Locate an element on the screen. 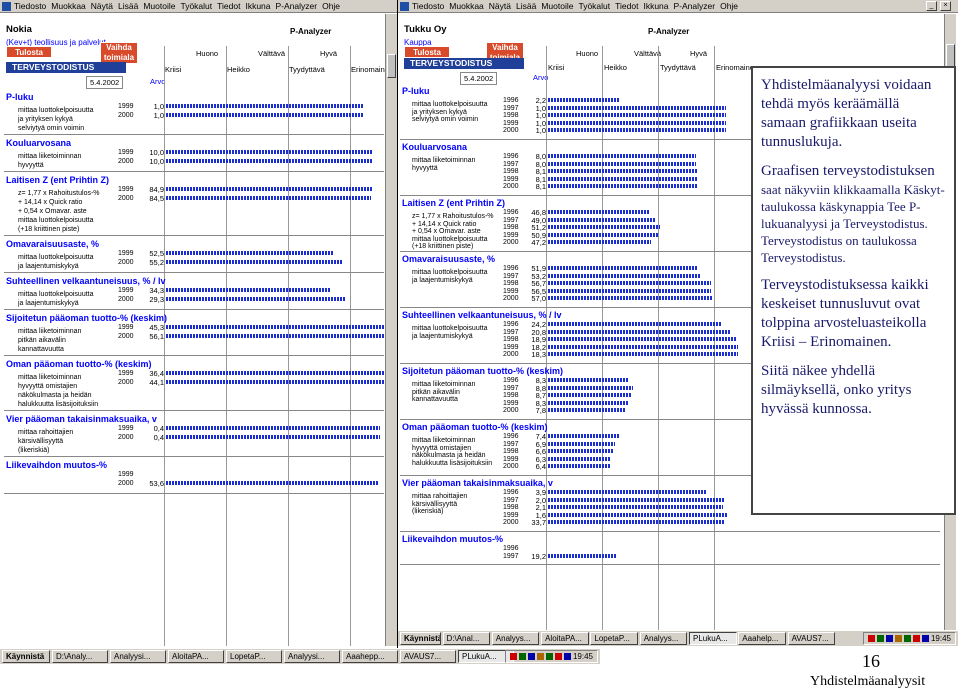 The image size is (960, 695). grade-huono: Huono is located at coordinates (587, 53).